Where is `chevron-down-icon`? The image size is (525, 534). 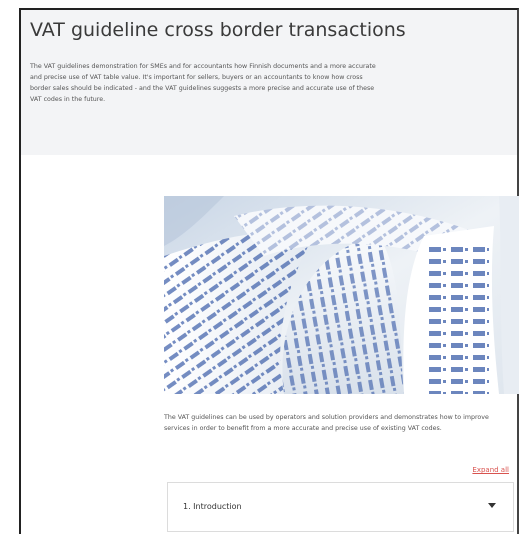
chevron-down-icon is located at coordinates (492, 505).